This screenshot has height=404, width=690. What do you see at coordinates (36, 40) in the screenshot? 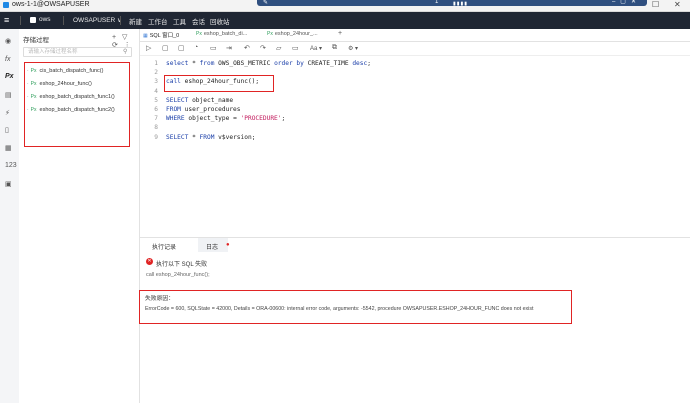
I see `panel-title: 存储过程` at bounding box center [36, 40].